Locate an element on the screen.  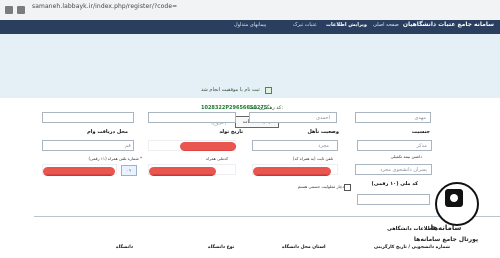
marital-label: وضعیت تأهل is located at coordinates (323, 132).